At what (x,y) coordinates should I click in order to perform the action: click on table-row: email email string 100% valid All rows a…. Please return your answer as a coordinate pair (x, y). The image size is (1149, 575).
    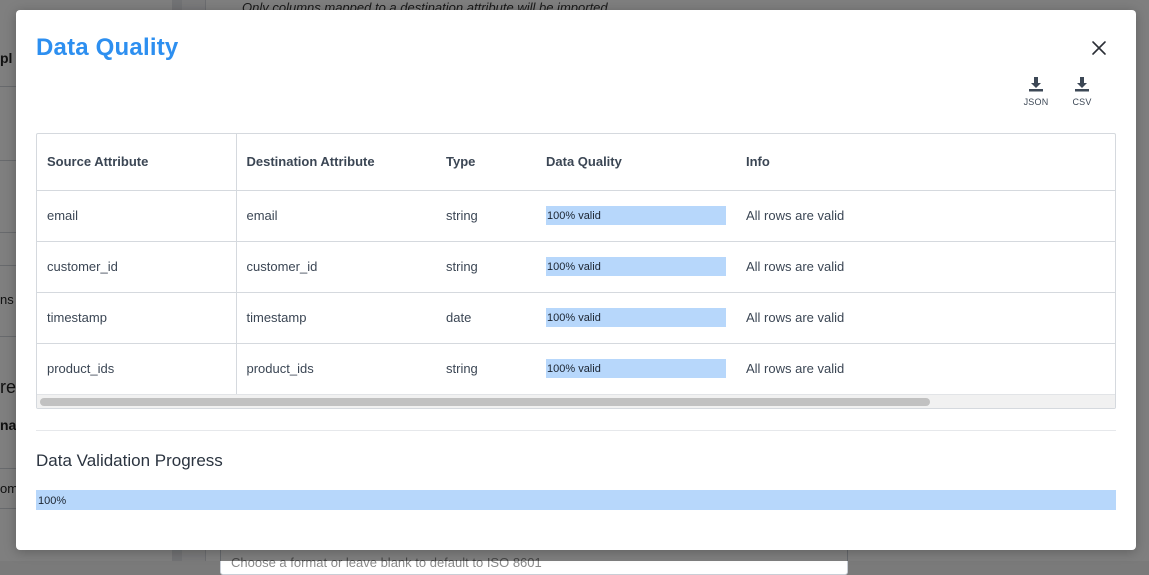
    Looking at the image, I should click on (576, 216).